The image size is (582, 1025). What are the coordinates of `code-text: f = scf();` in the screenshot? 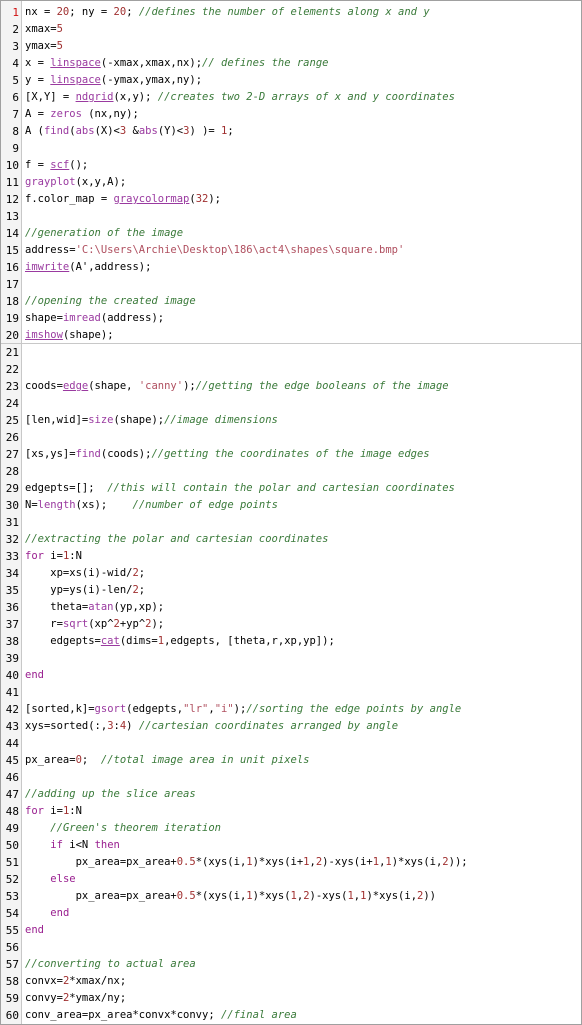 It's located at (56, 165).